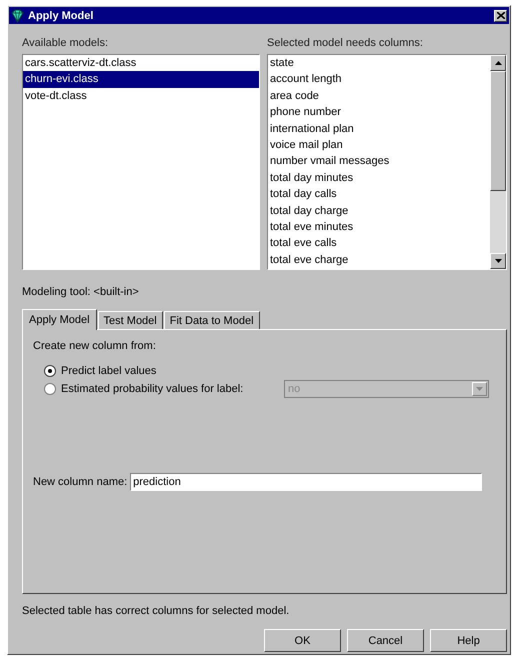  Describe the element at coordinates (156, 612) in the screenshot. I see `status-message: Selected table has correct columns for selected model.` at that location.